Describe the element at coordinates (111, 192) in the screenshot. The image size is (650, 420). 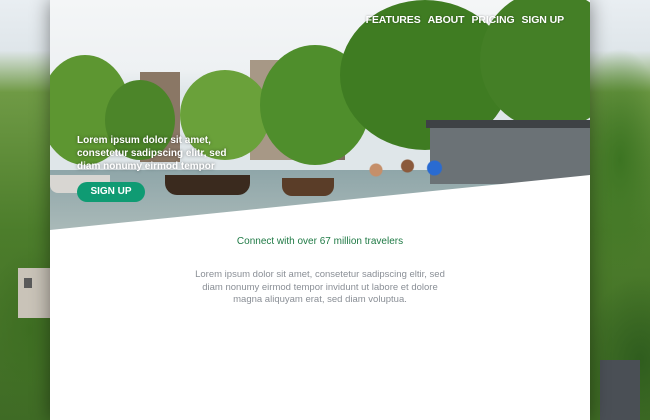
I see `sign-up-button: SIGN UP` at that location.